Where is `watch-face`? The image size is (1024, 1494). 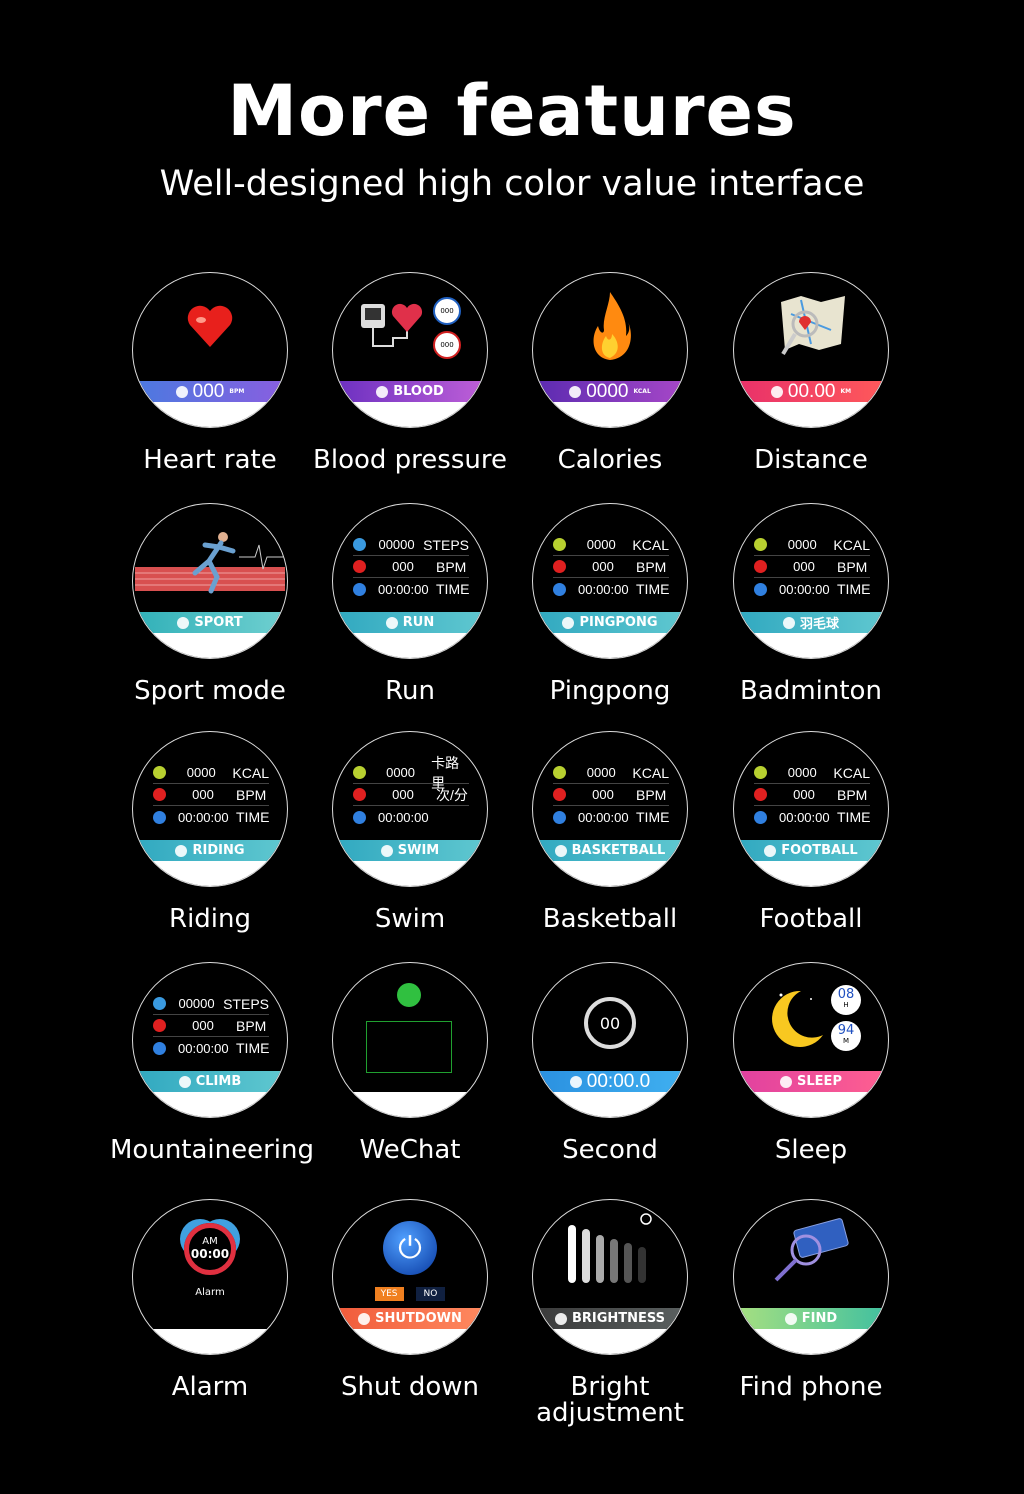
watch-face is located at coordinates (410, 1040).